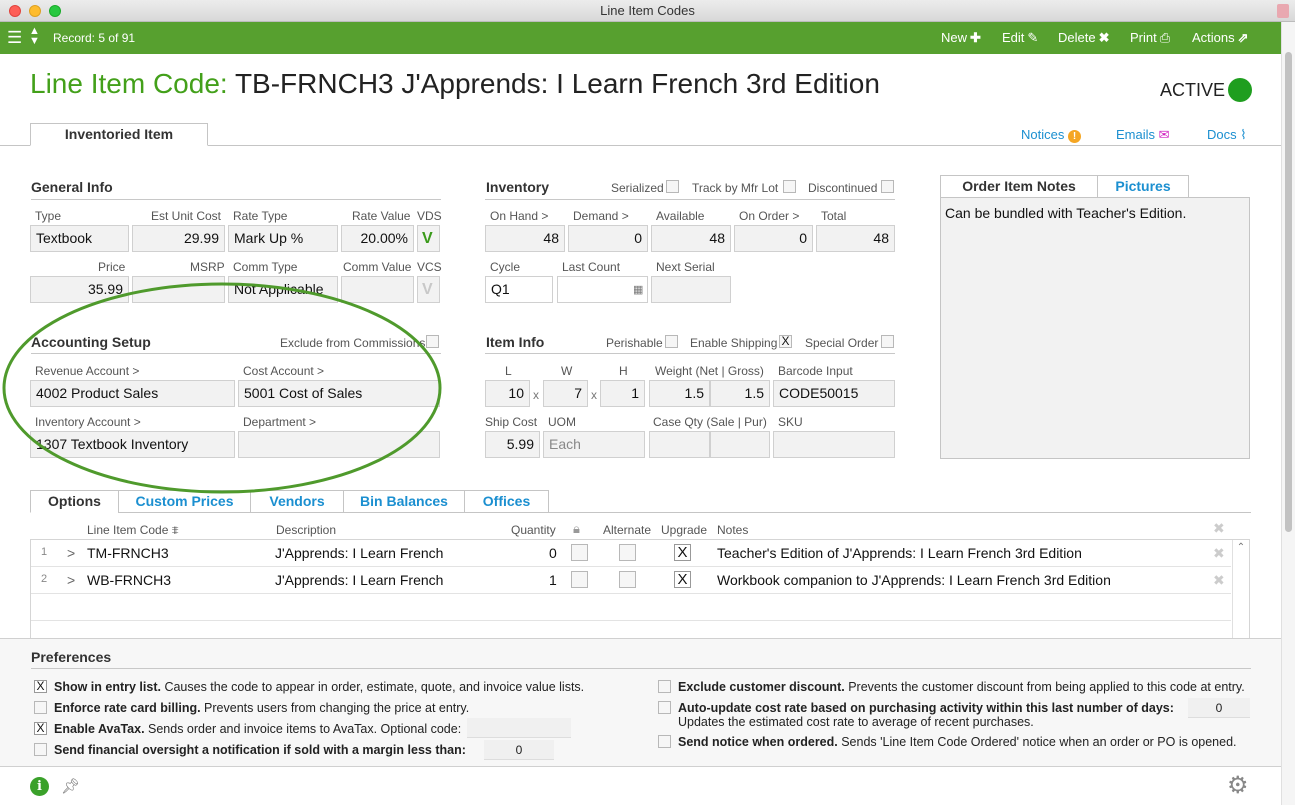  Describe the element at coordinates (519, 289) in the screenshot. I see `cycle-field: Q1` at that location.